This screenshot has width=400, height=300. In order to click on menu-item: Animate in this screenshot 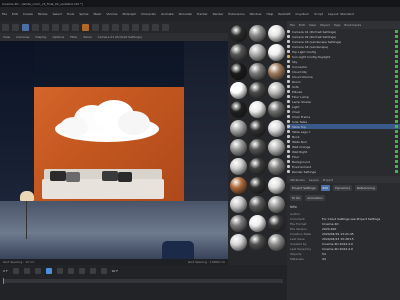, I will do `click(167, 14)`.